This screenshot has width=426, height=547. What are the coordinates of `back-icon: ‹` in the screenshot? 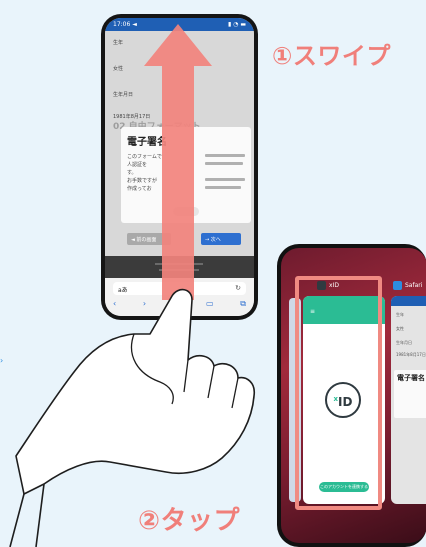 It's located at (114, 304).